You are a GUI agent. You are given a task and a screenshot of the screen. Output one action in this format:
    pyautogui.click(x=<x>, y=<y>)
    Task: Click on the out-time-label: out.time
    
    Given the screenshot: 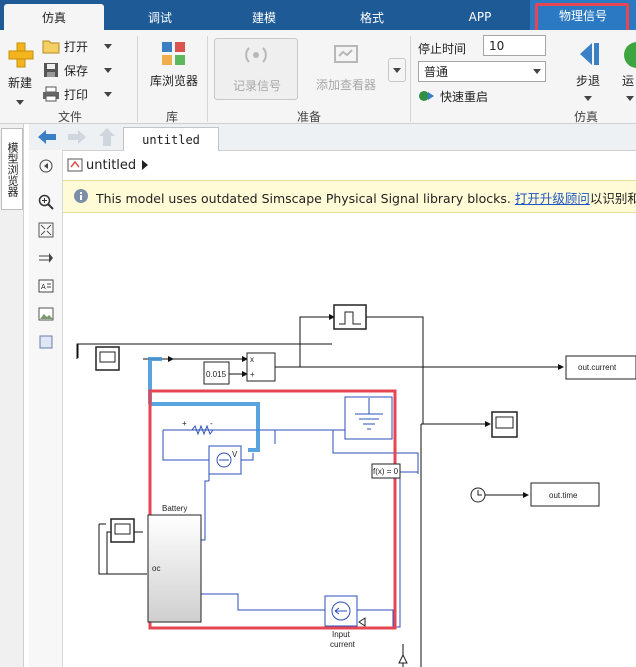 What is the action you would take?
    pyautogui.click(x=563, y=495)
    